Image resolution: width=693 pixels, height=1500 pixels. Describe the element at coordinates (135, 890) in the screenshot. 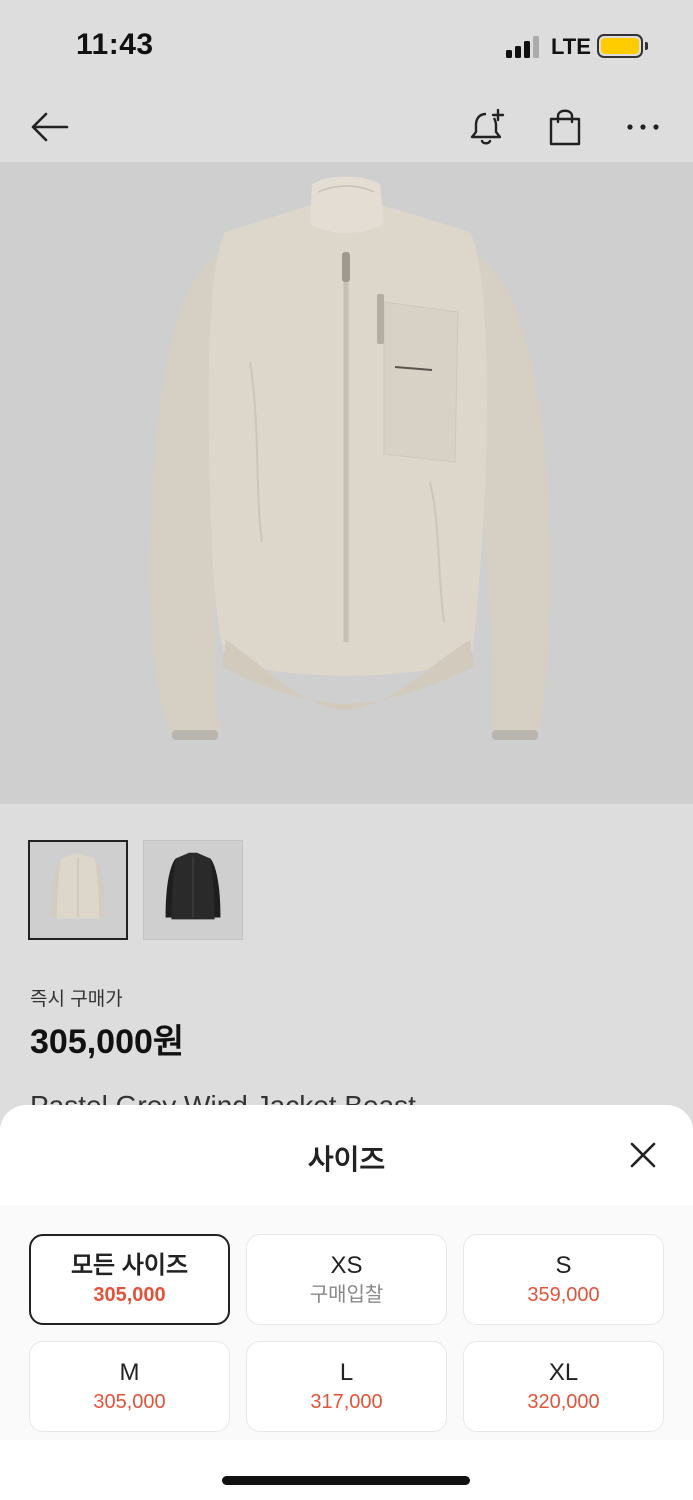

I see `thumbnail-list` at that location.